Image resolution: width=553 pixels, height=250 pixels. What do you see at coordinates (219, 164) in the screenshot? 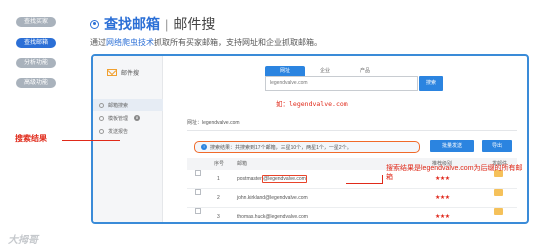
I see `column-header: 序号` at bounding box center [219, 164].